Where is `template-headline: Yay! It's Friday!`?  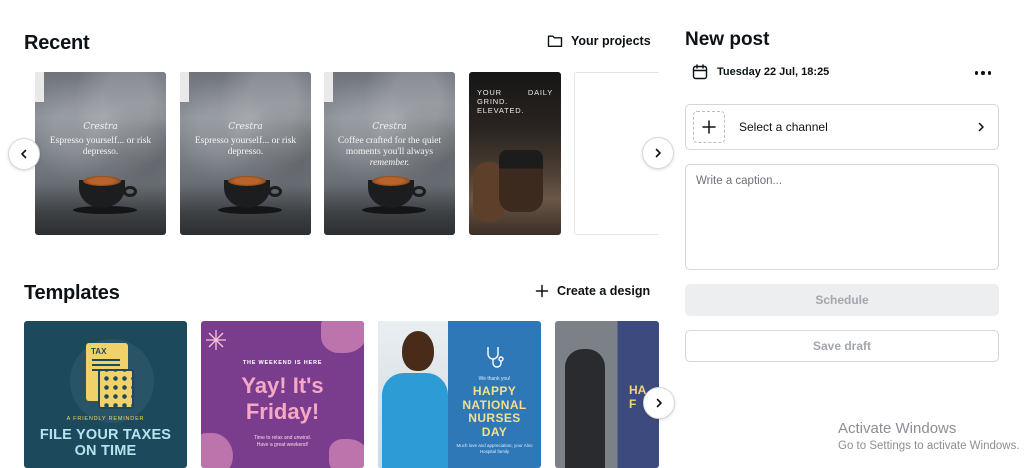 template-headline: Yay! It's Friday! is located at coordinates (282, 399).